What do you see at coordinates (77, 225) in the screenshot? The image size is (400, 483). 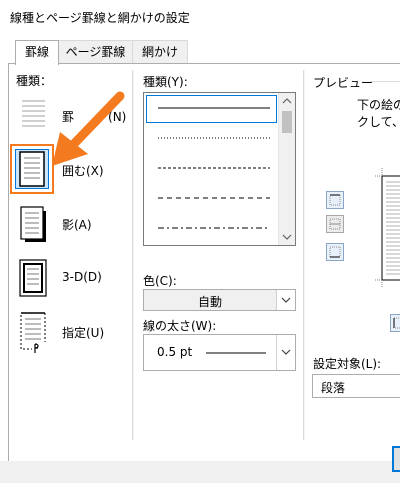 I see `setting-shadow-label: 影(A)` at bounding box center [77, 225].